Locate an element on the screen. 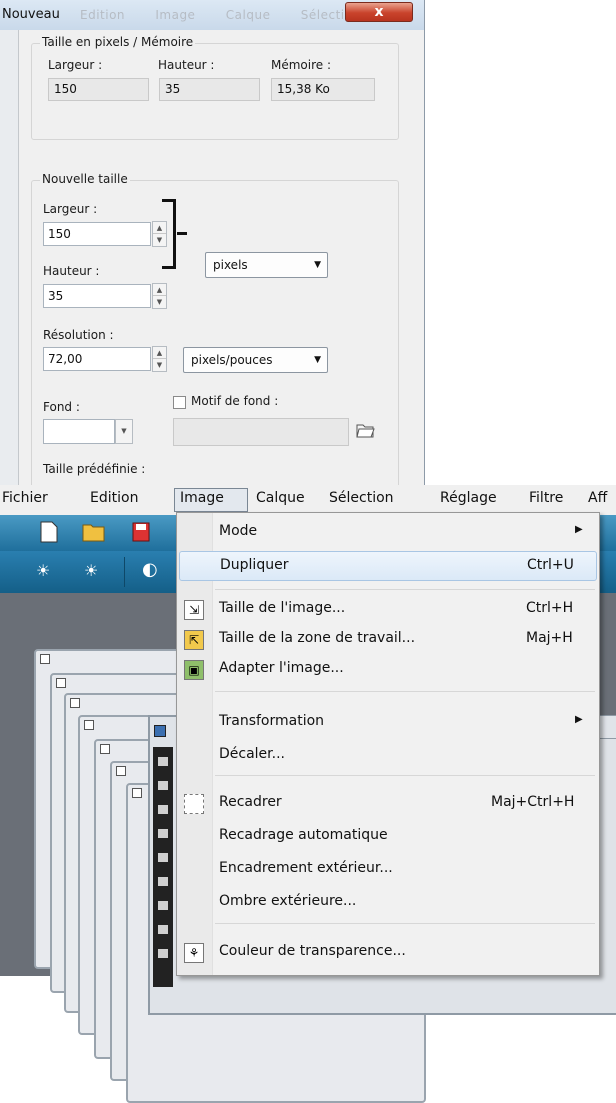  close-button: x is located at coordinates (379, 12).